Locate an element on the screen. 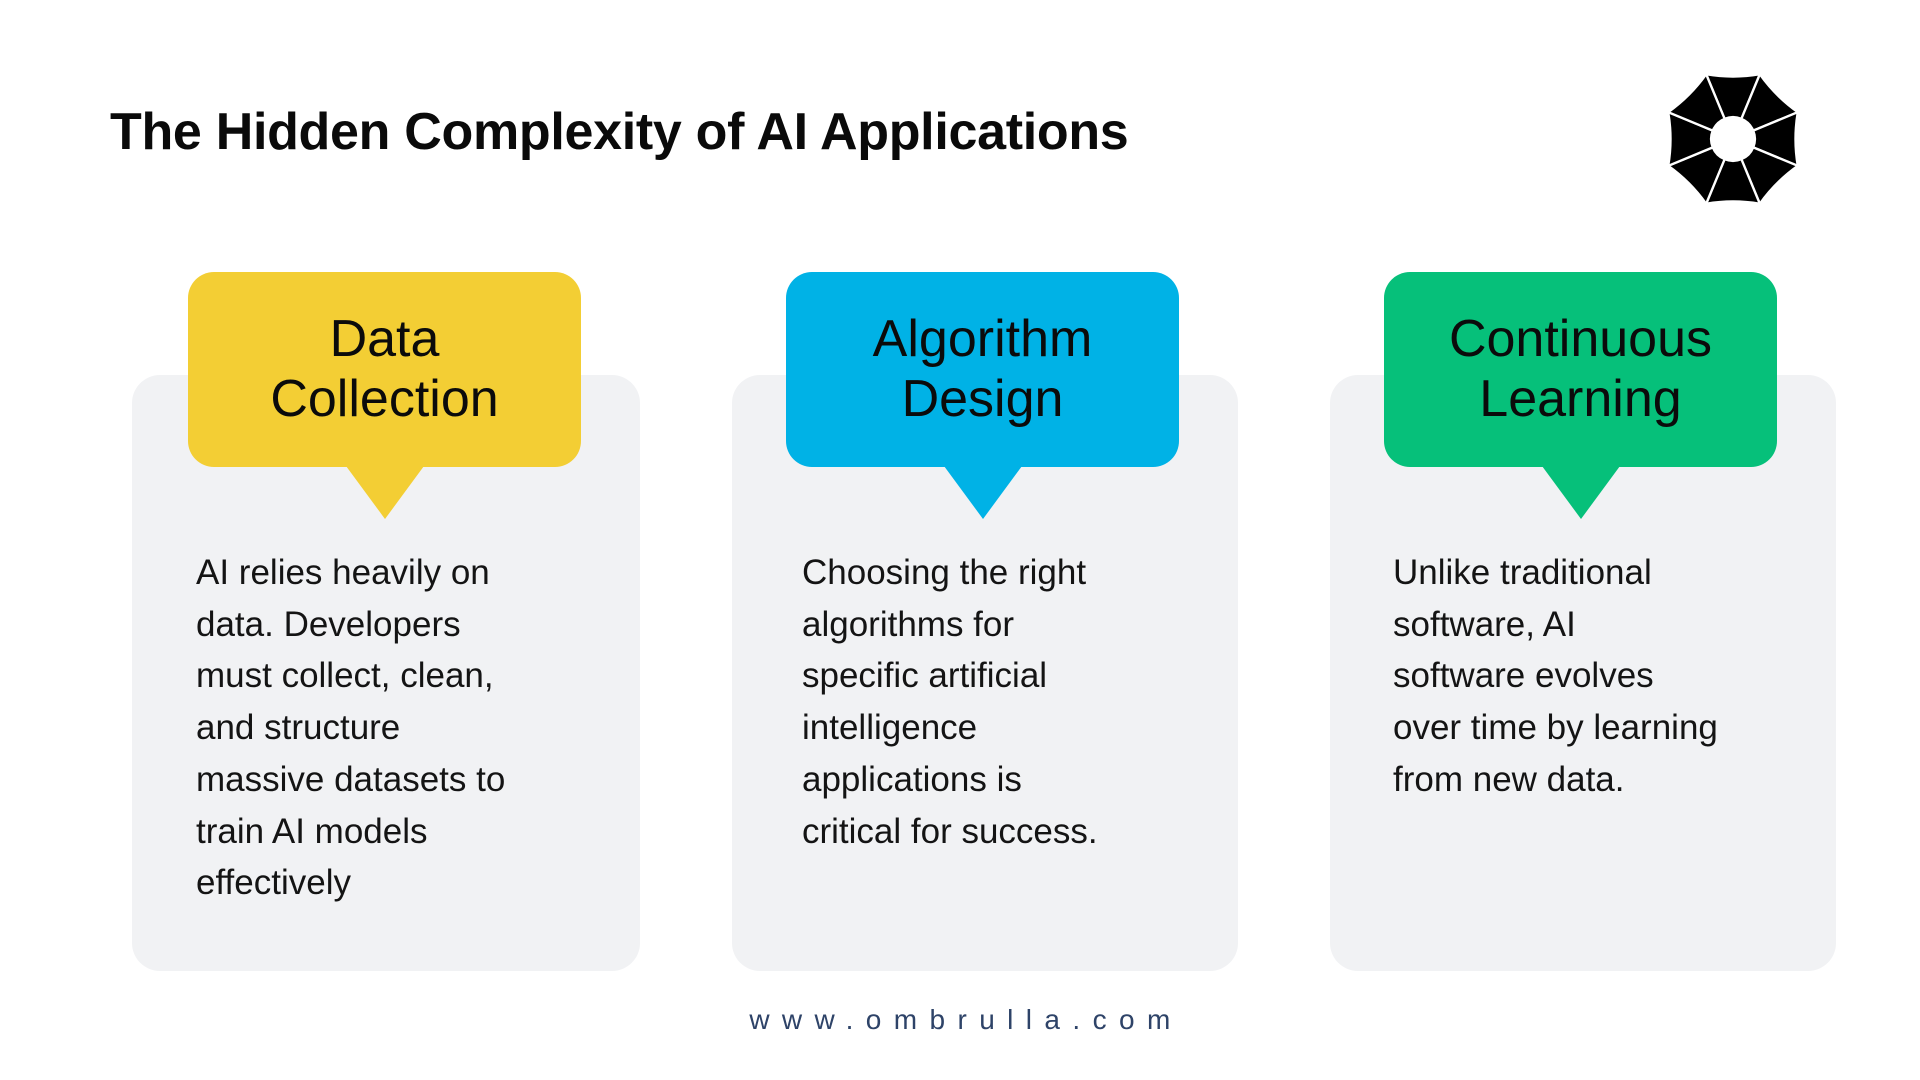 This screenshot has width=1920, height=1080. card-body-line: over time by learning is located at coordinates (1555, 728).